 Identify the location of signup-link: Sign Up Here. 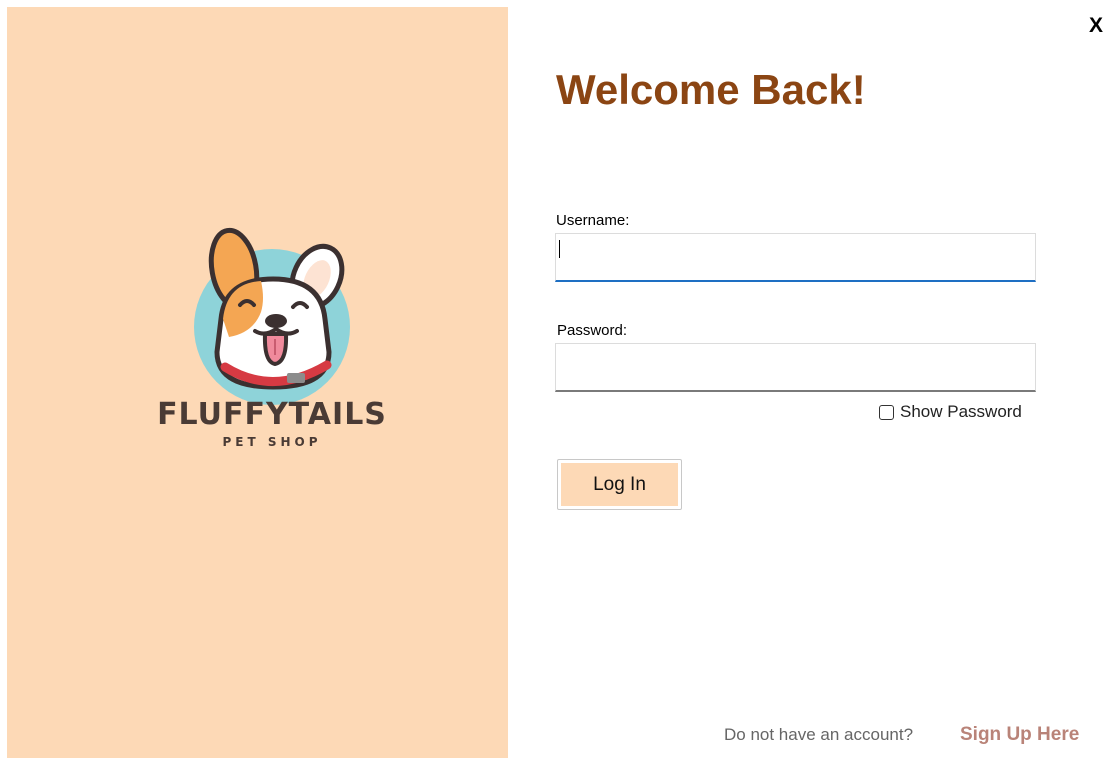
(1019, 735).